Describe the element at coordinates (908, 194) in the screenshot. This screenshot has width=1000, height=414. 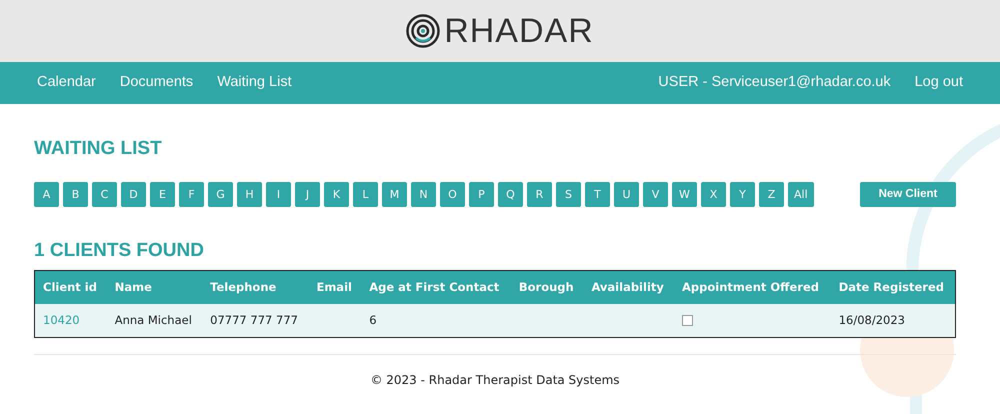
I see `new-client-button: New Client` at that location.